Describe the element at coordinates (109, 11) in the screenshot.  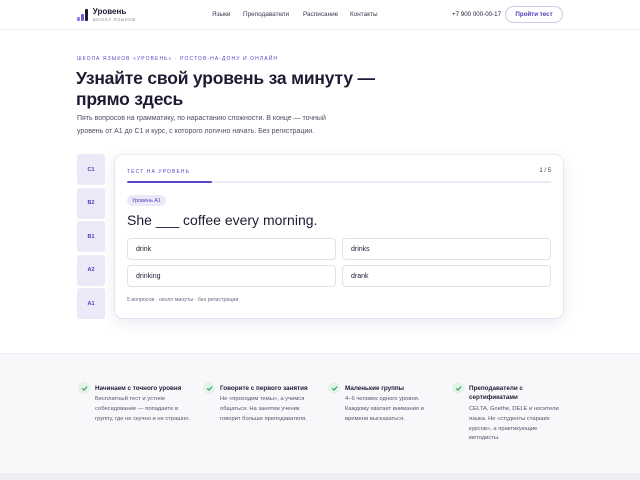
I see `brand-name: Уровень` at that location.